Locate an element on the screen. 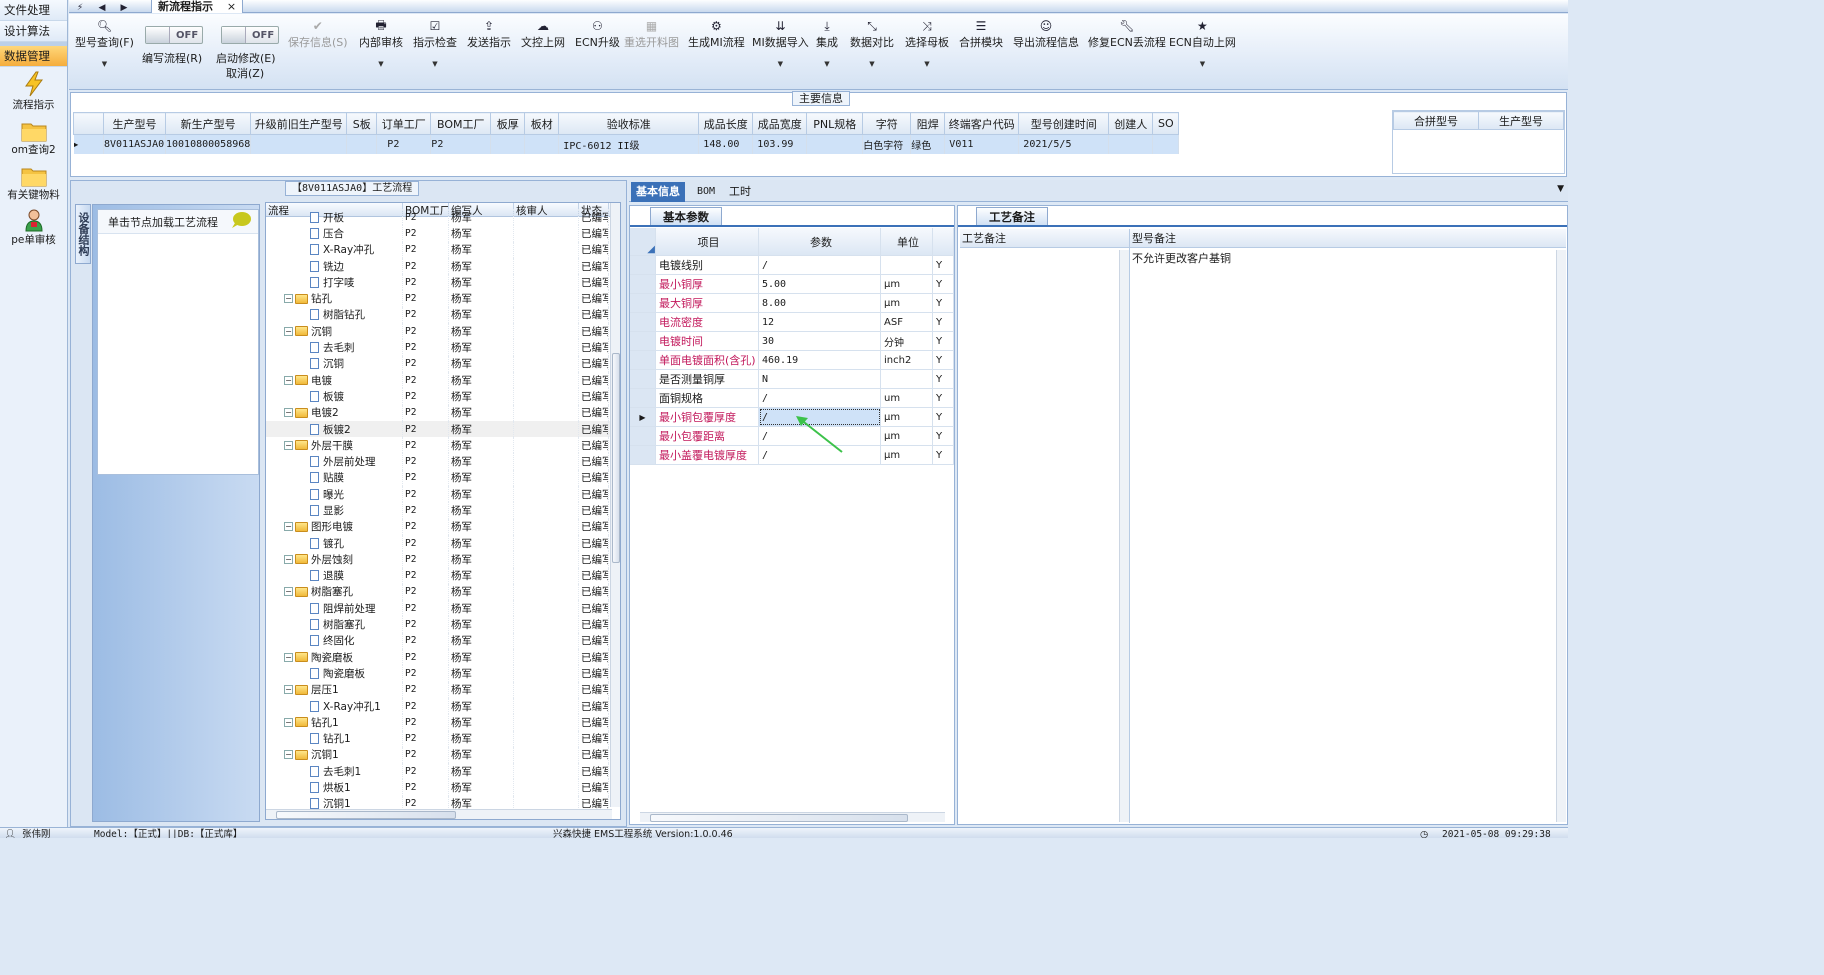 Image resolution: width=1824 pixels, height=975 pixels. col-header: 创建人 is located at coordinates (1131, 123).